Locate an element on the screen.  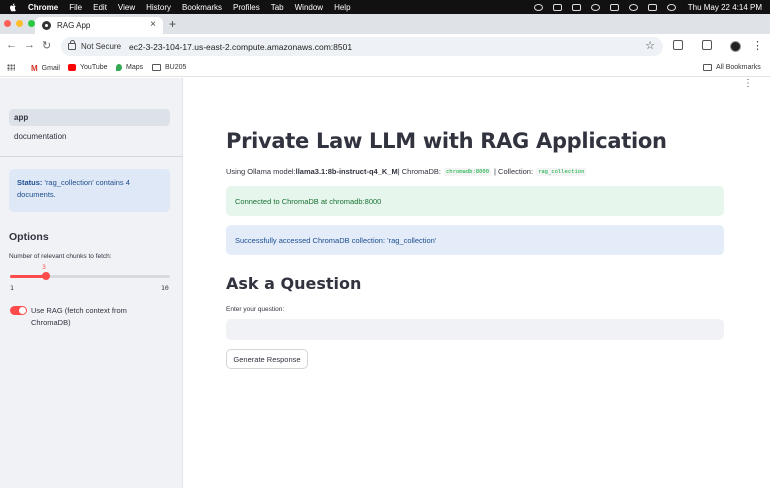
model-prefix: Using Ollama model: is located at coordinates (261, 171).